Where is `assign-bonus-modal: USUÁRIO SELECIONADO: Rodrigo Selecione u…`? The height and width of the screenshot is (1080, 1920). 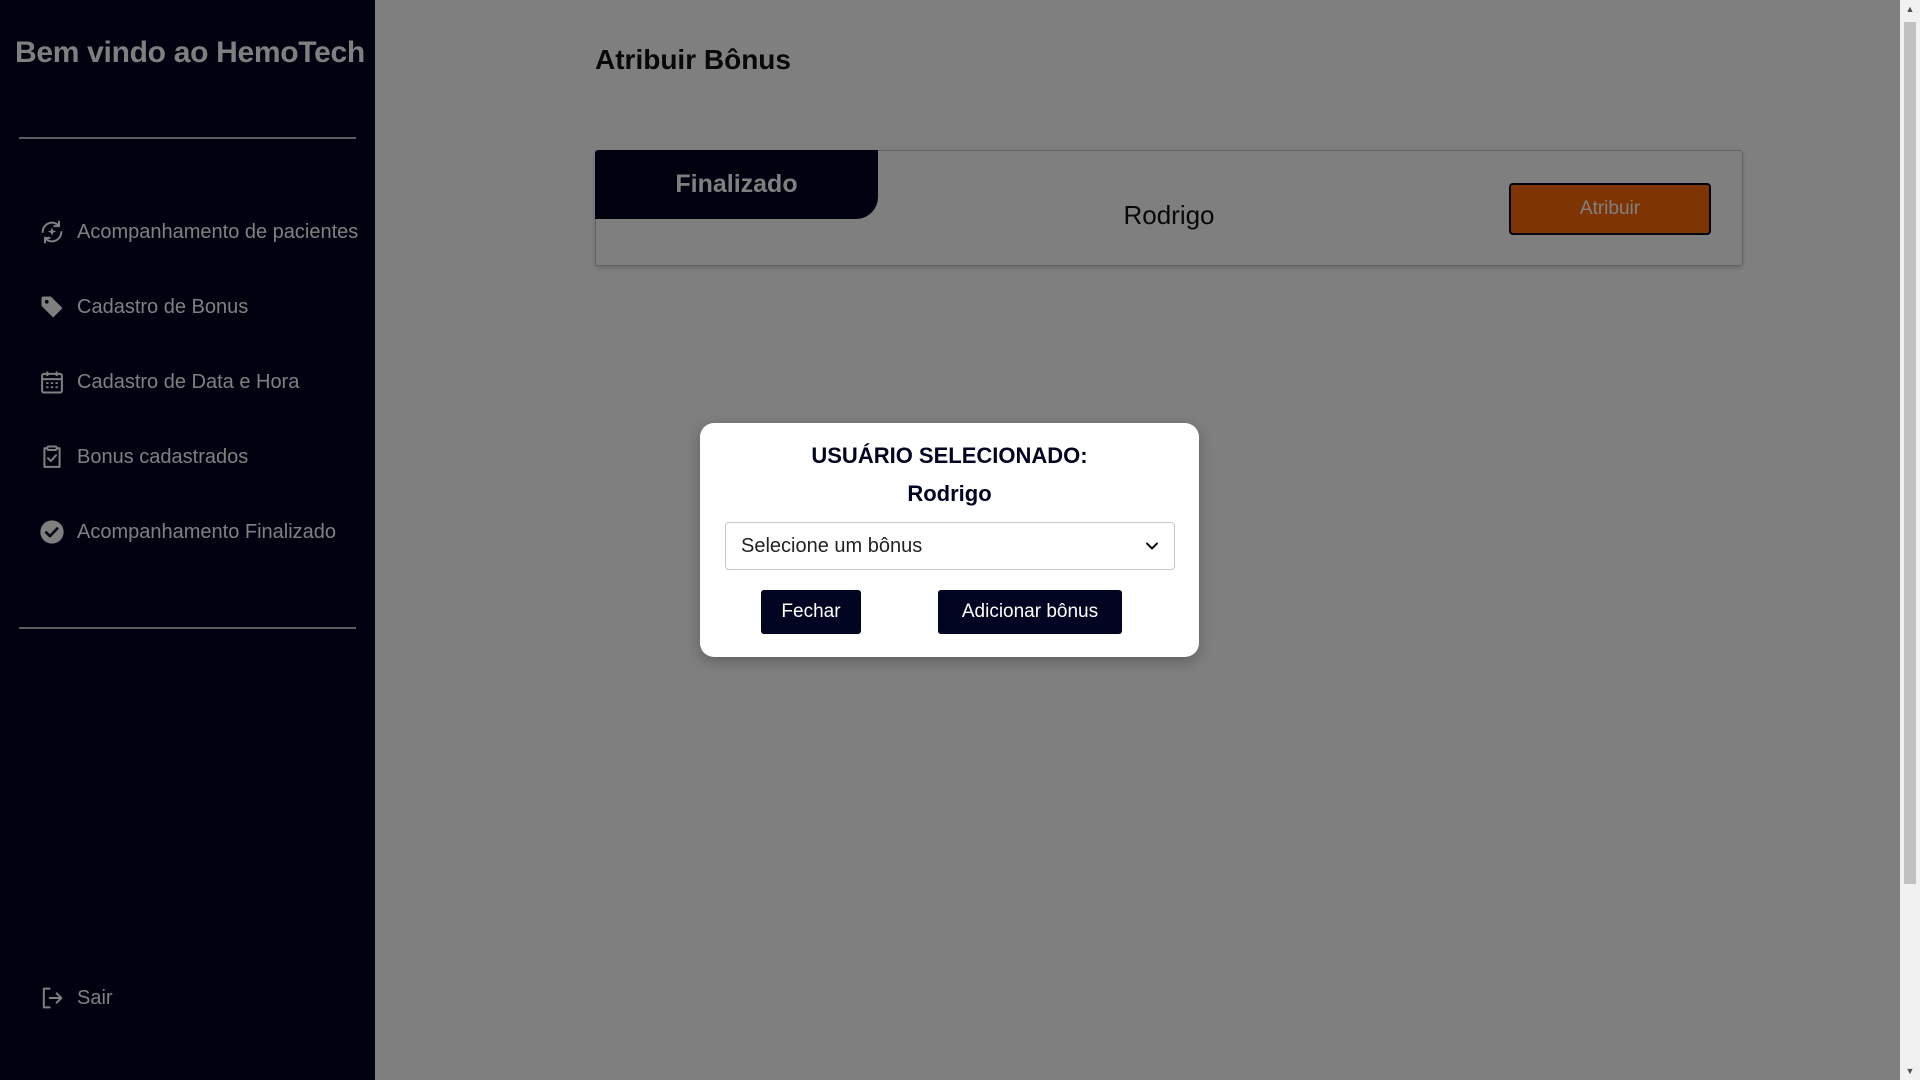 assign-bonus-modal: USUÁRIO SELECIONADO: Rodrigo Selecione u… is located at coordinates (949, 540).